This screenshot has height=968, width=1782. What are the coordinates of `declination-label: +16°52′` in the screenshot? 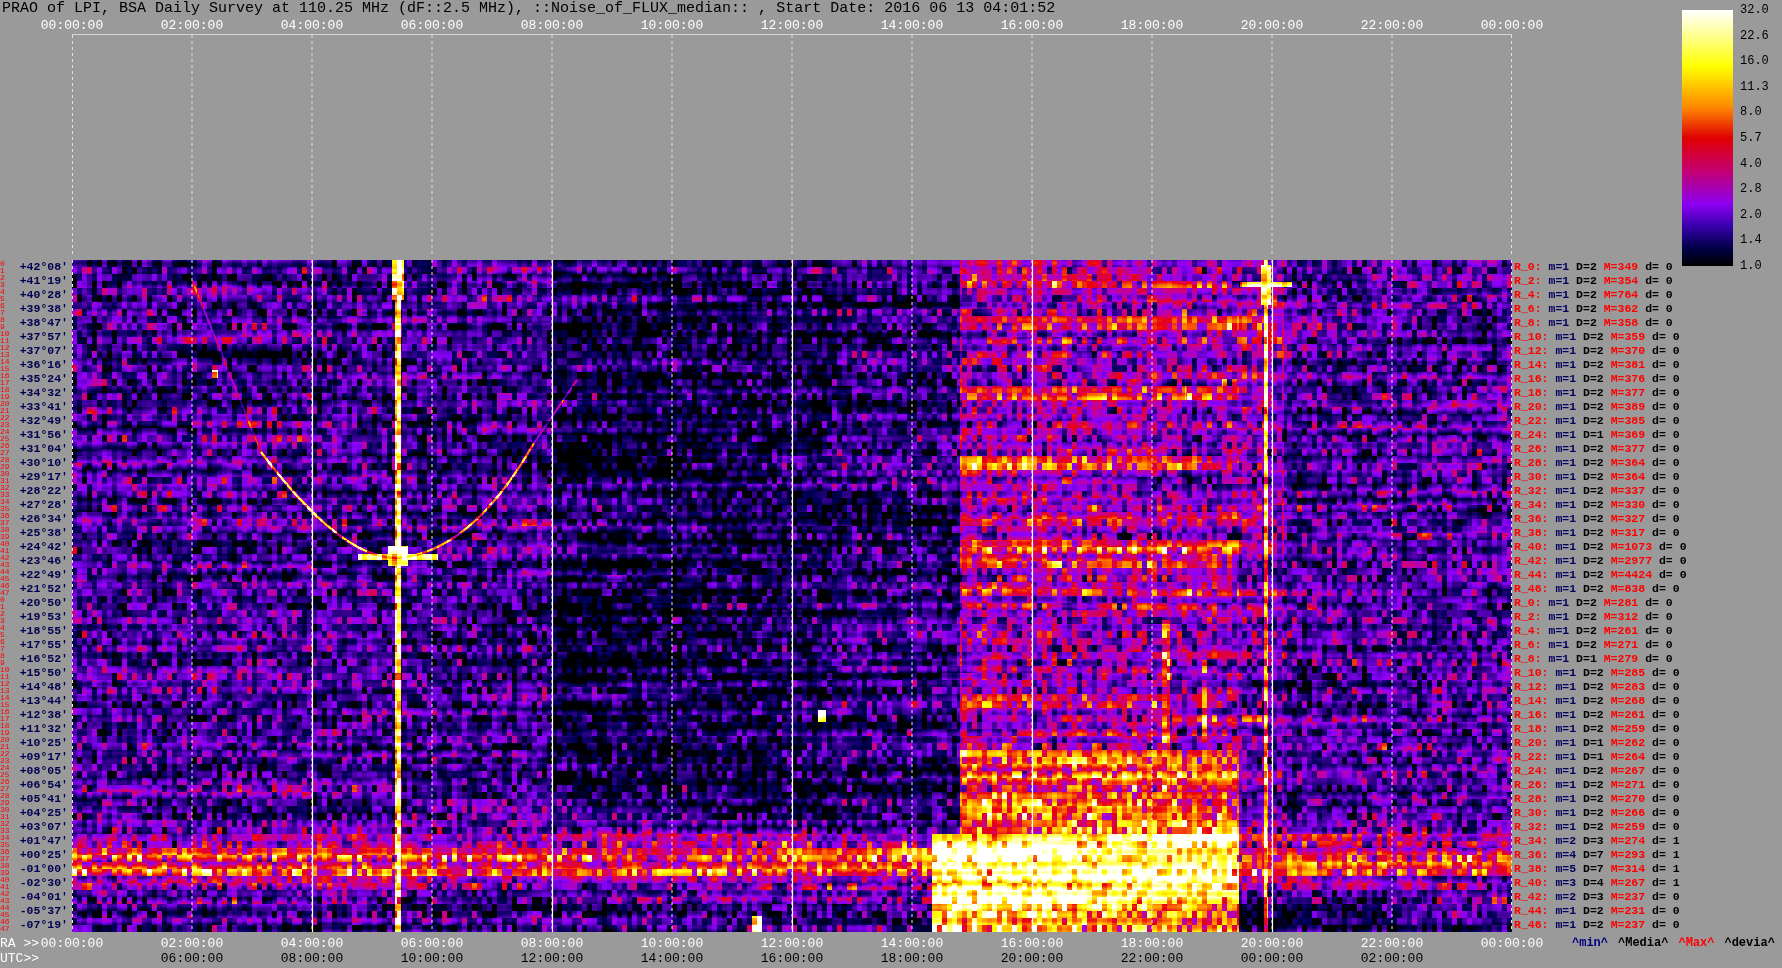 It's located at (43, 659).